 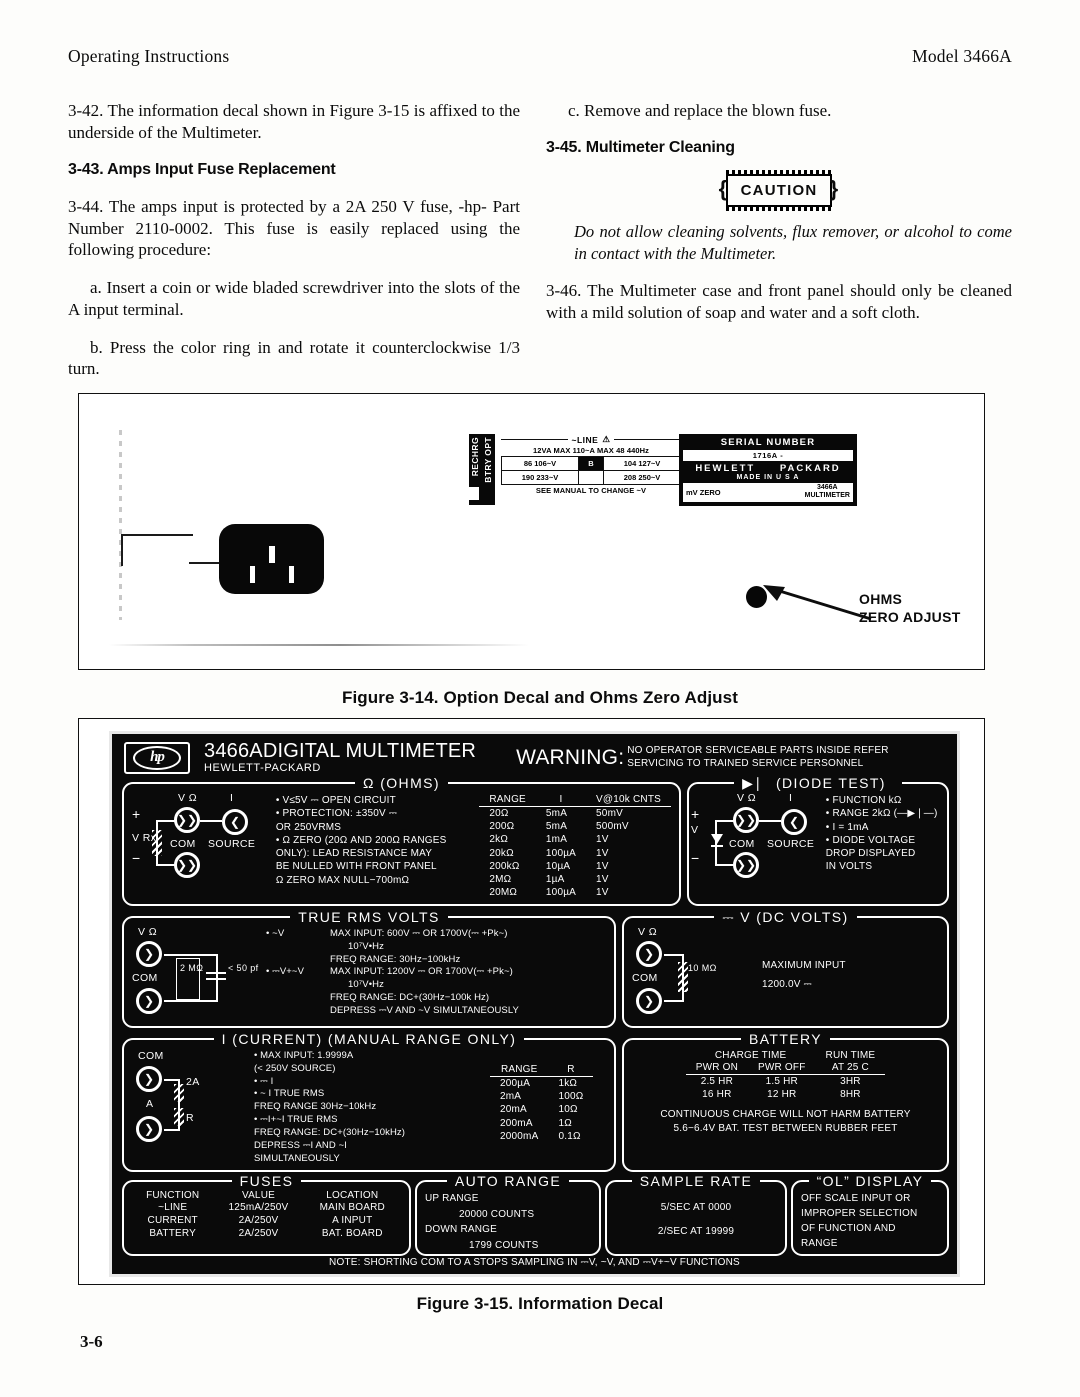 I want to click on cell-range: 200µA, so click(x=515, y=1083).